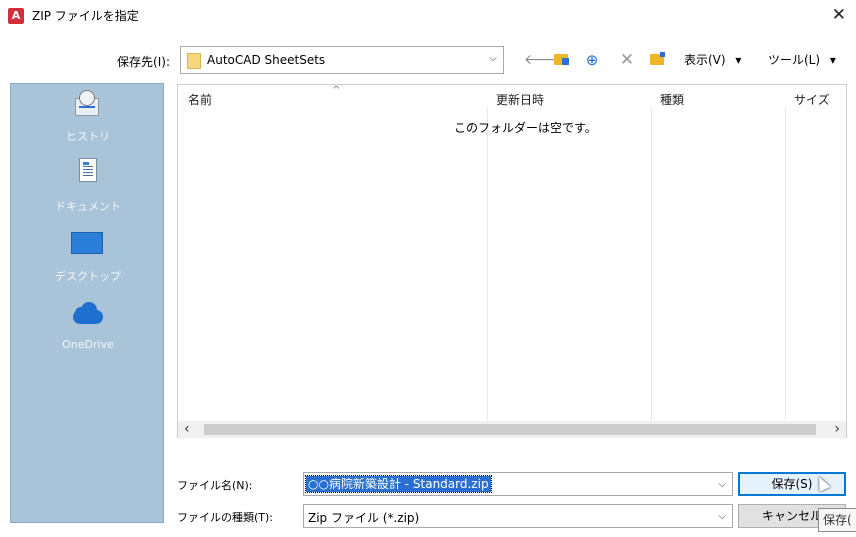 Image resolution: width=856 pixels, height=537 pixels. I want to click on file-type-dropdown: Zip ファイル (*.zip) ⌵, so click(518, 516).